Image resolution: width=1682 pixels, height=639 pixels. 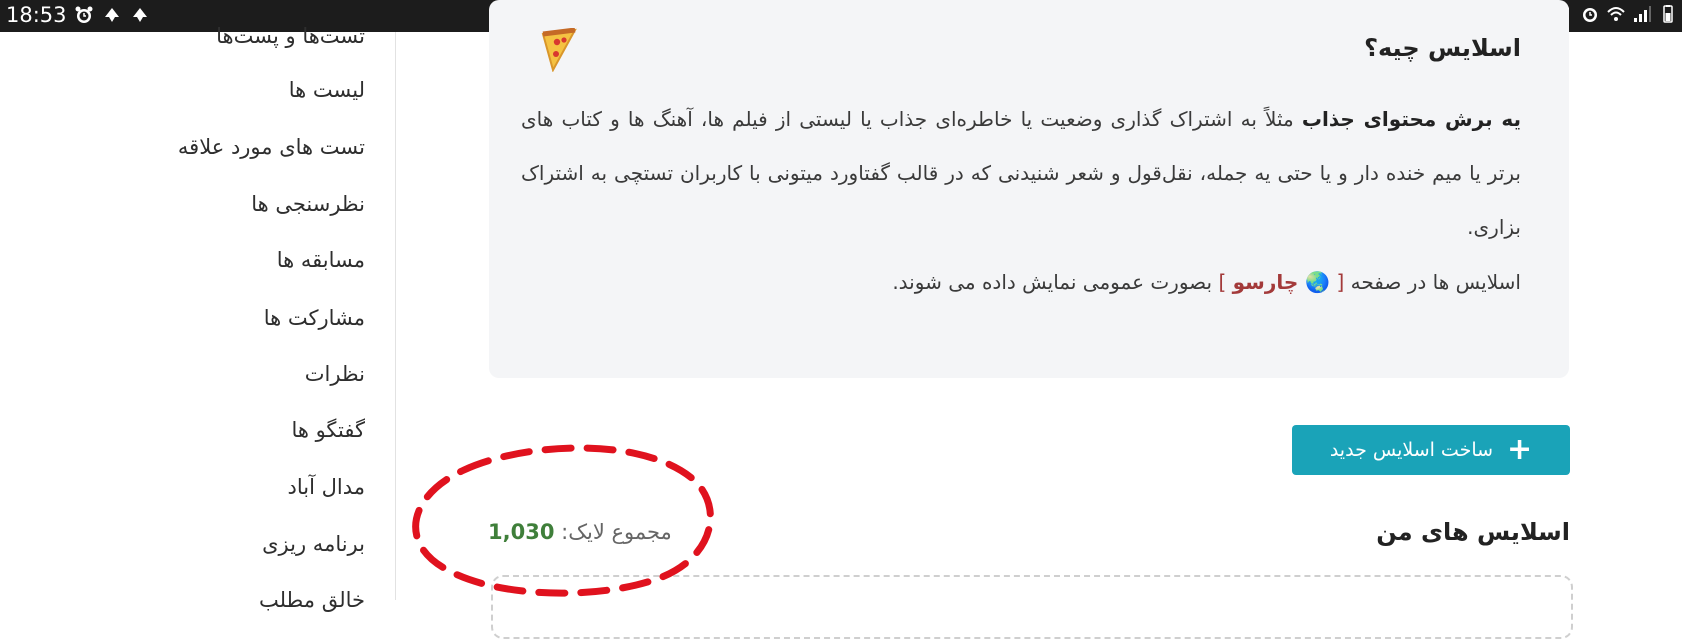 I want to click on card-description-bold: یه برش محتوای جذاب, so click(x=1411, y=119).